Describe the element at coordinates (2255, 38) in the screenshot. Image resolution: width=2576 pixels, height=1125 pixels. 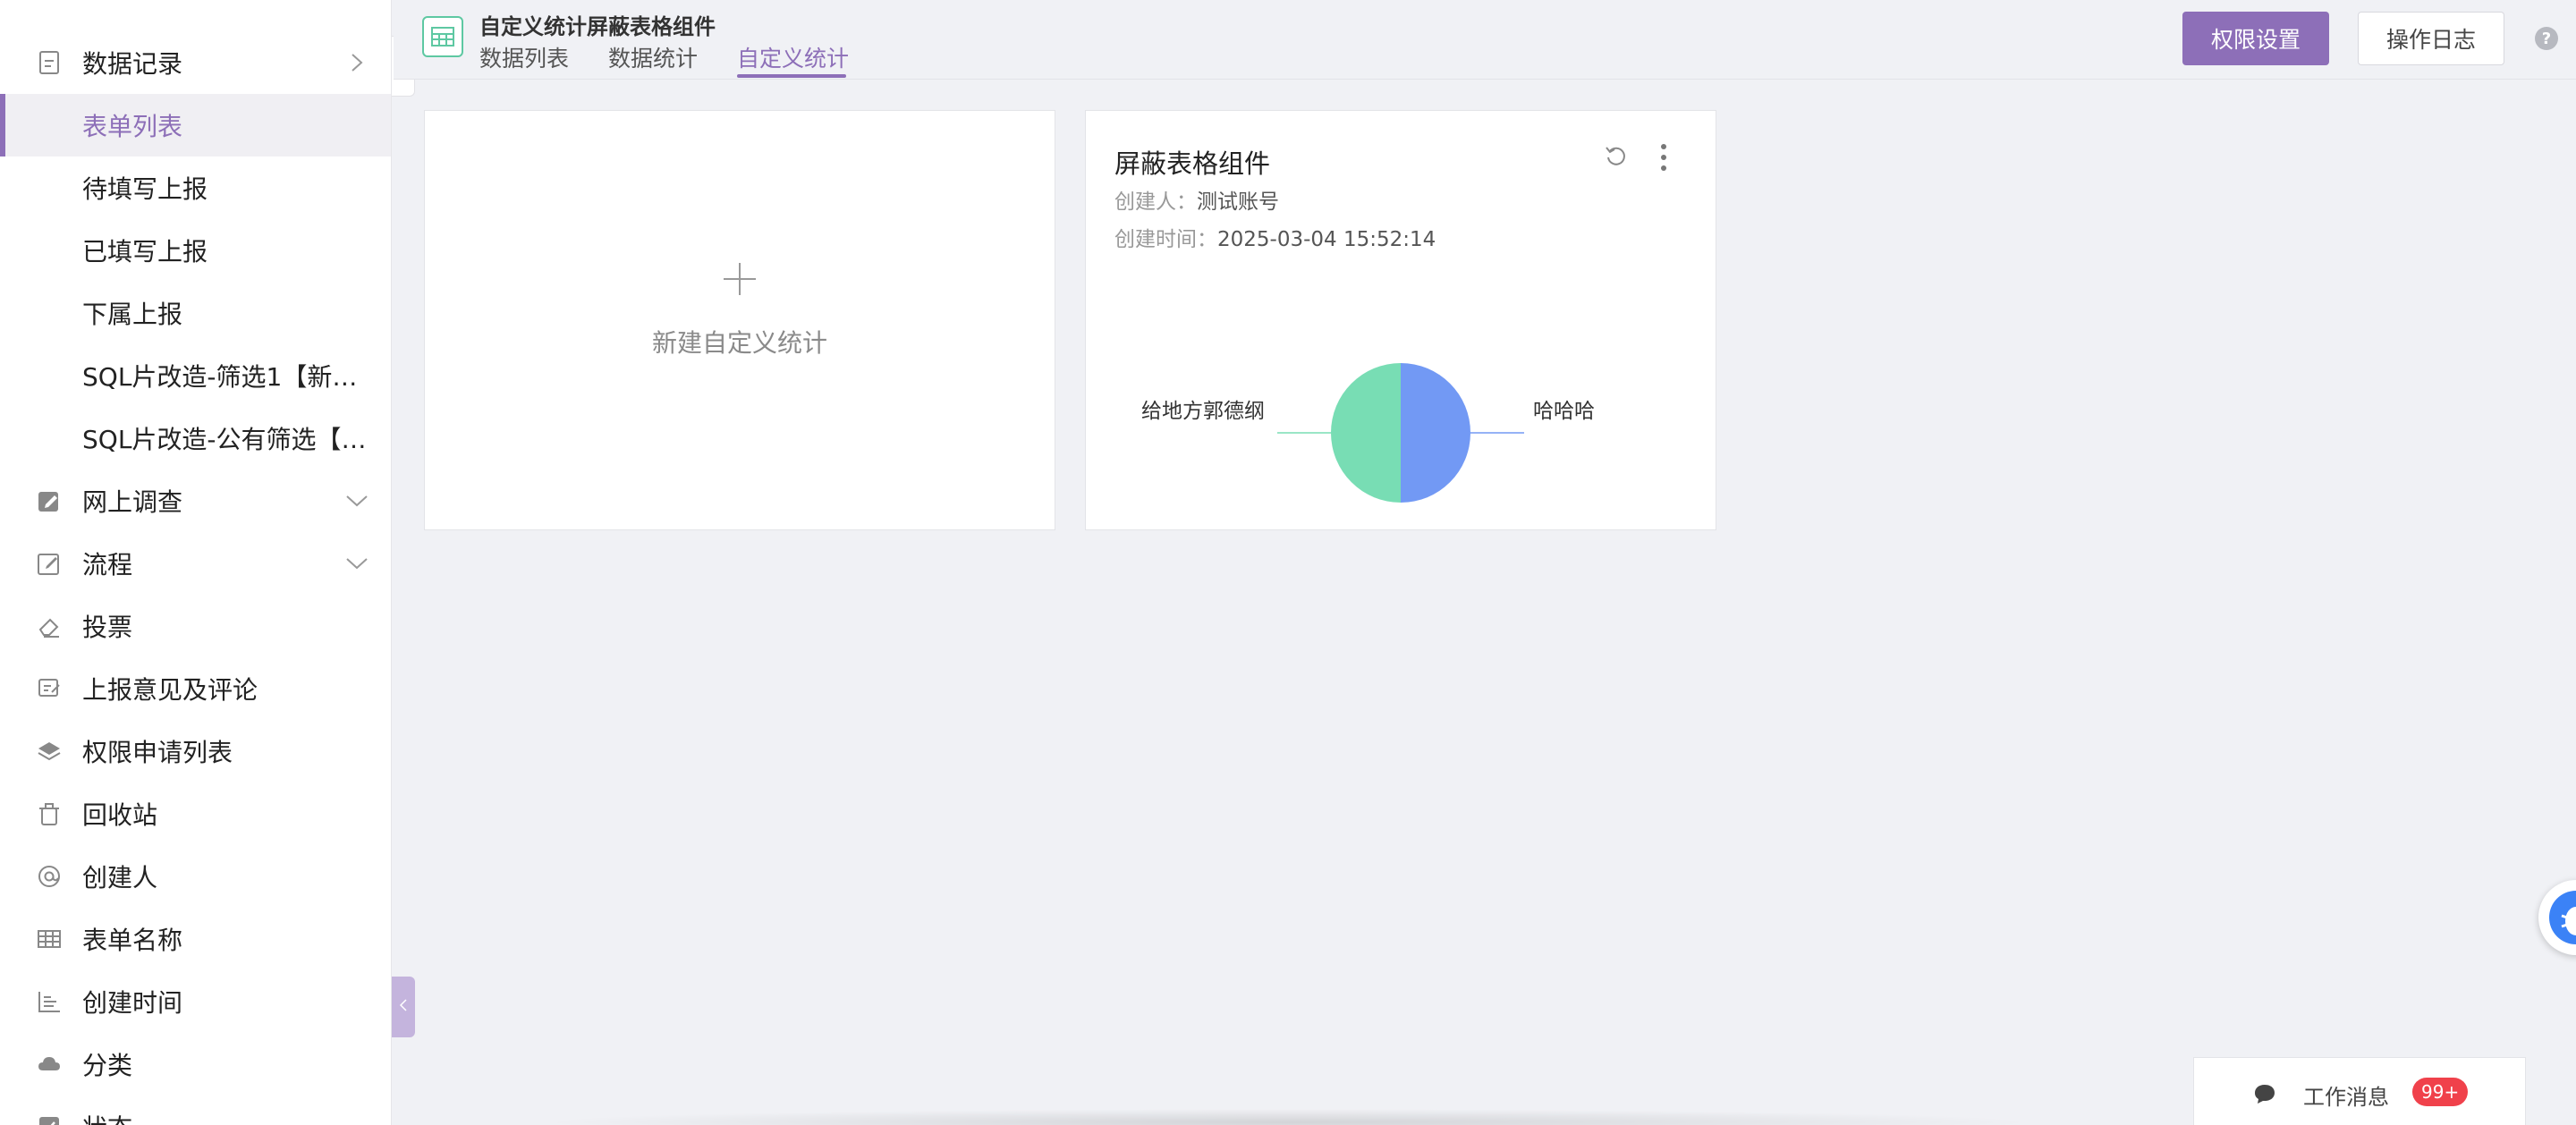
I see `permission-settings-button: 权限设置` at that location.